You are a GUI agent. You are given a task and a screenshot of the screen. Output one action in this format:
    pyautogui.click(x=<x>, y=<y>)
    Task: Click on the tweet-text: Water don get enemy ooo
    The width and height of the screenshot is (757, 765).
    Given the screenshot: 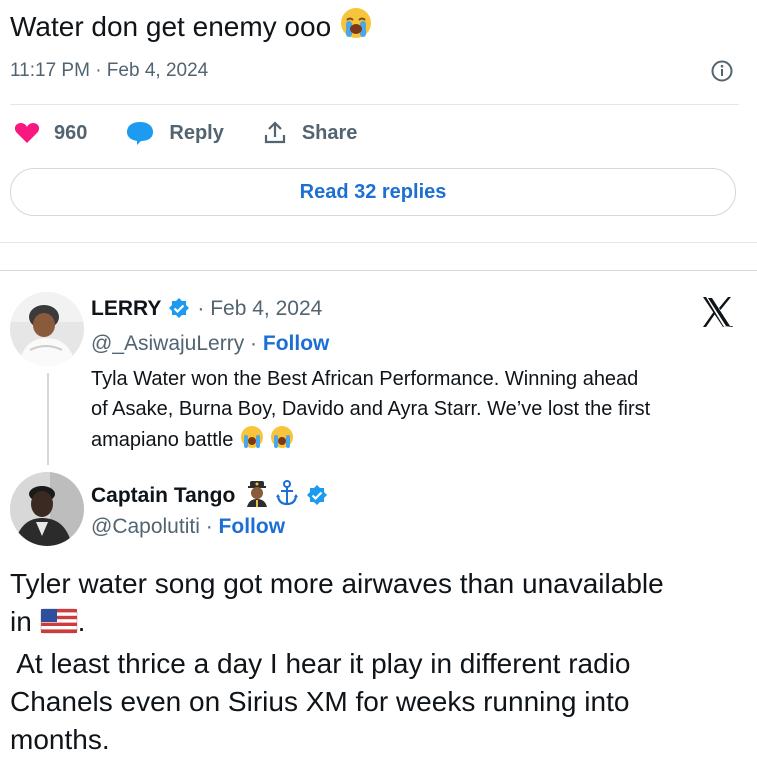 What is the action you would take?
    pyautogui.click(x=191, y=26)
    